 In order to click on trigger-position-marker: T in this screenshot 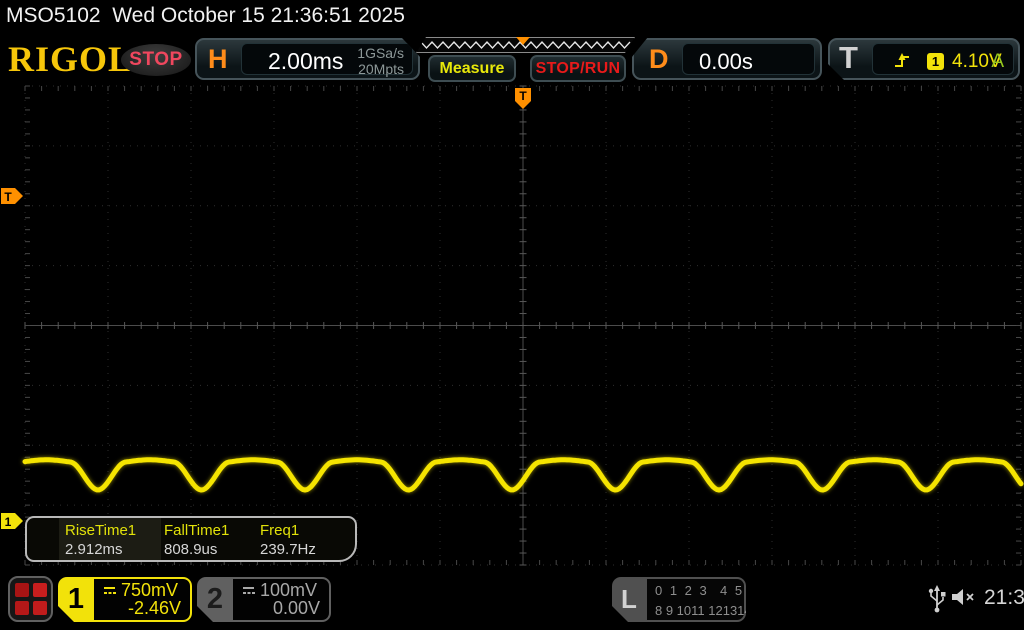, I will do `click(523, 98)`.